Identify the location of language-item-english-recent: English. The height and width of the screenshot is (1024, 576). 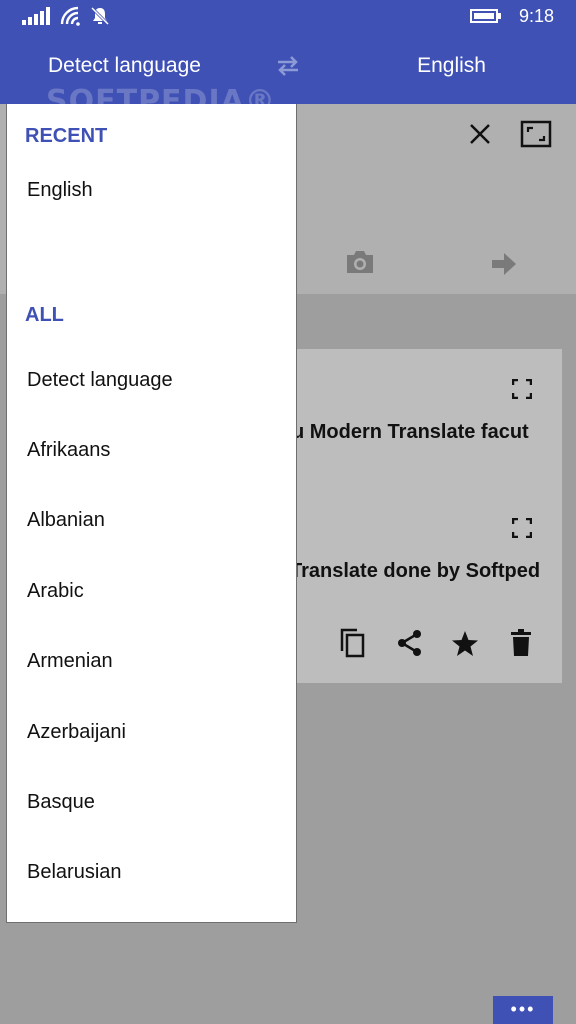
(60, 190).